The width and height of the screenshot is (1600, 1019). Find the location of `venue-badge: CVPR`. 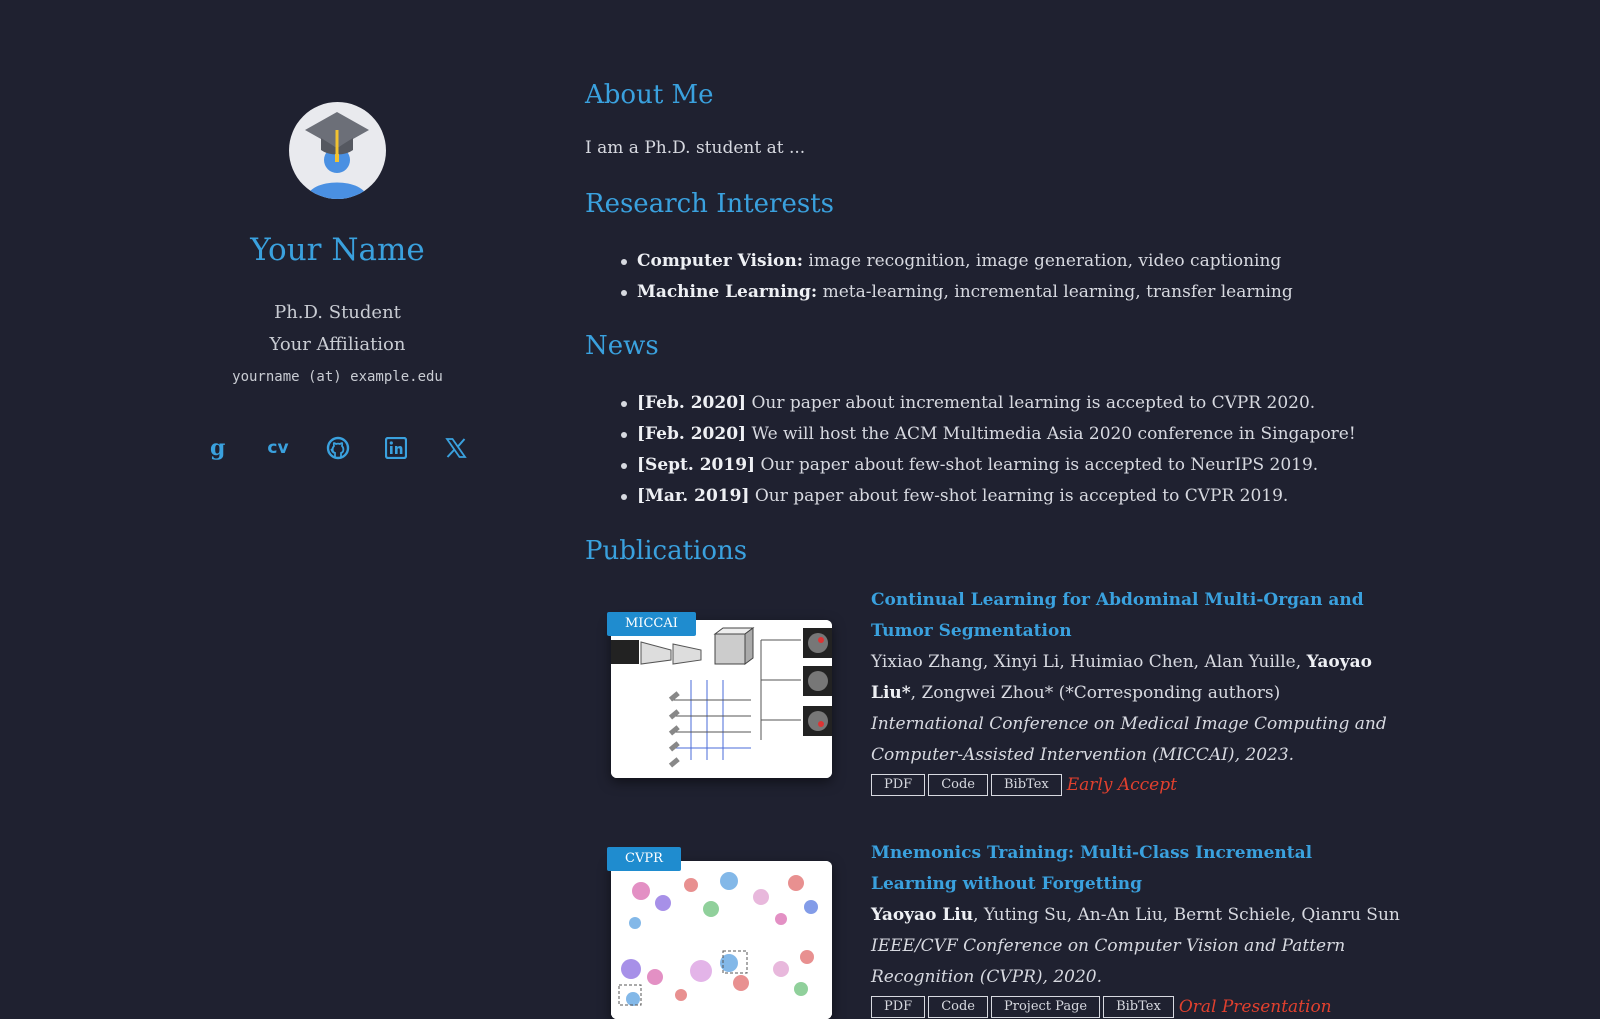

venue-badge: CVPR is located at coordinates (644, 859).